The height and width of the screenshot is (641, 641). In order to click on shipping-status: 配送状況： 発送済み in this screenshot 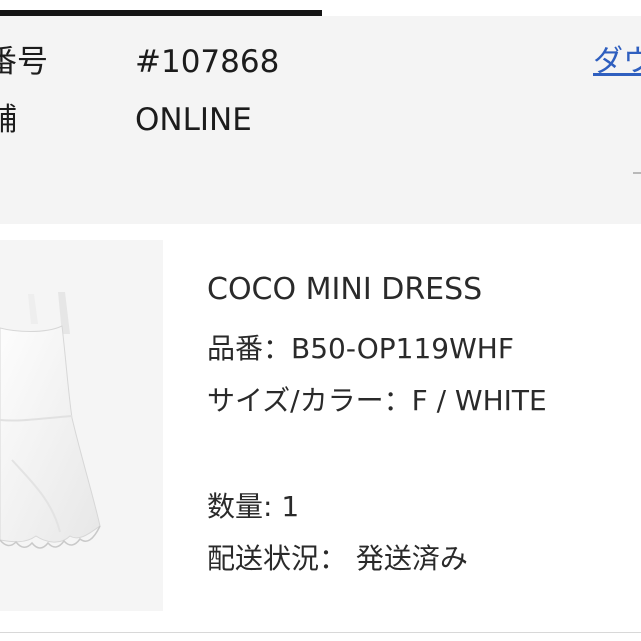, I will do `click(337, 558)`.